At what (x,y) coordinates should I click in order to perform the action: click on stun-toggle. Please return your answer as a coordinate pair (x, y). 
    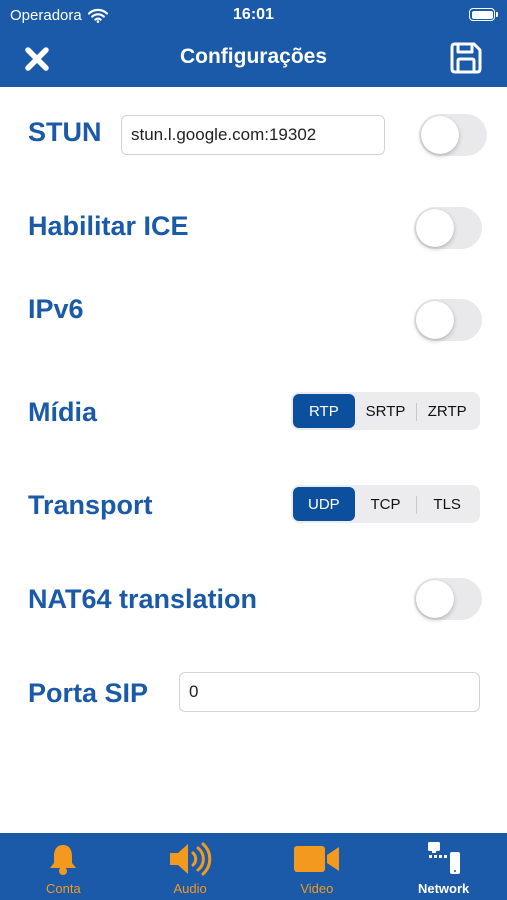
    Looking at the image, I should click on (453, 135).